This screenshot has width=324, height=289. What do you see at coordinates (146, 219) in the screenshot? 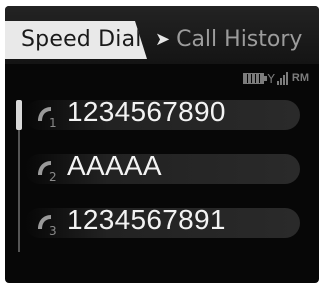
I see `speed-dial-label: 1234567891` at bounding box center [146, 219].